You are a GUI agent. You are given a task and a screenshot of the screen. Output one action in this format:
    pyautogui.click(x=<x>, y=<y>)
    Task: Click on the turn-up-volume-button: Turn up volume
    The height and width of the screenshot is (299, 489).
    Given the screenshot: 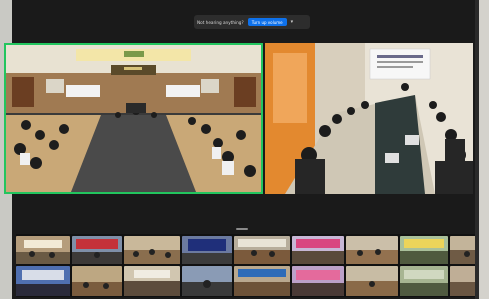 What is the action you would take?
    pyautogui.click(x=267, y=22)
    